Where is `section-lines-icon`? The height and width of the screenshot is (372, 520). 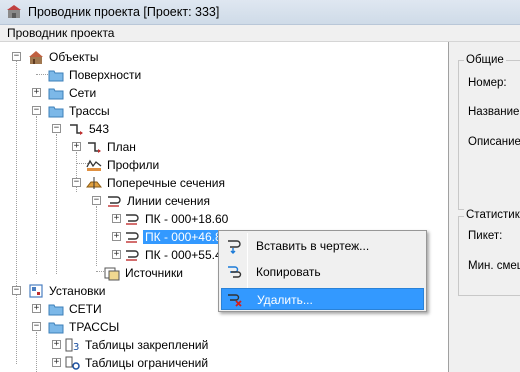 section-lines-icon is located at coordinates (114, 201).